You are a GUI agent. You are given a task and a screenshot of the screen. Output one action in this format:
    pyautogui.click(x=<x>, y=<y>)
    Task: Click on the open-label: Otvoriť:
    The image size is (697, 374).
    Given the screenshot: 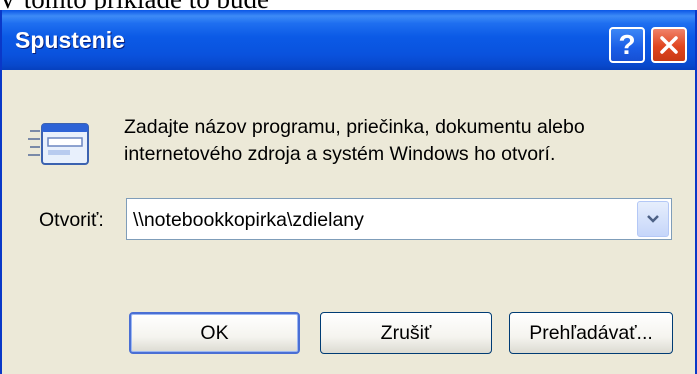 What is the action you would take?
    pyautogui.click(x=71, y=220)
    